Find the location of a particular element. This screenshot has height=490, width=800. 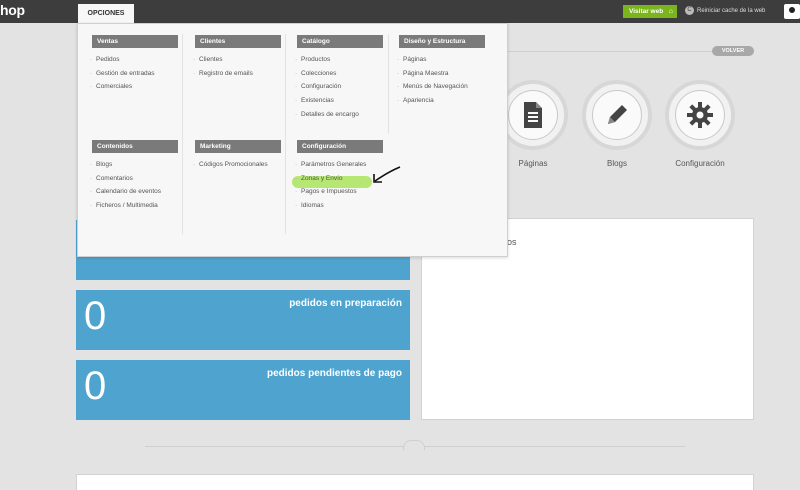

opciones-menu-tab: OPCIONES is located at coordinates (106, 13).